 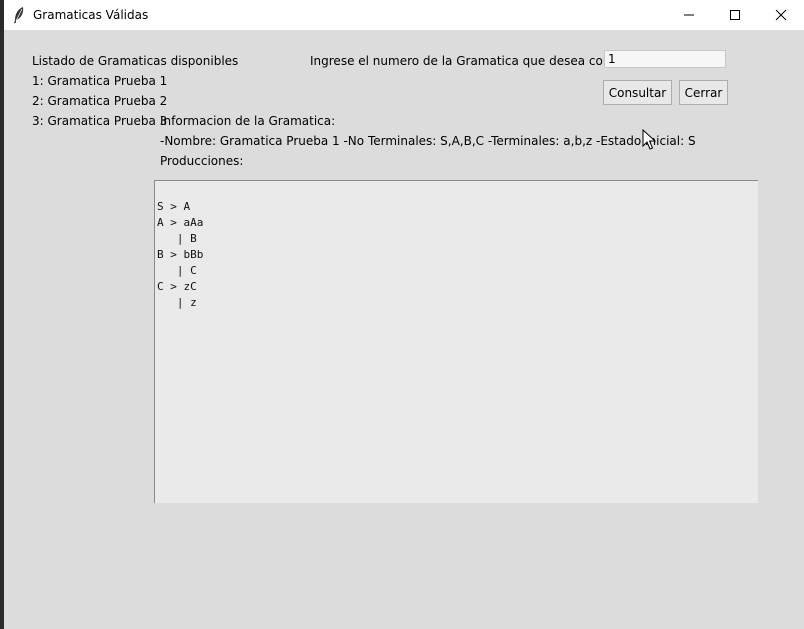 What do you see at coordinates (649, 139) in the screenshot?
I see `mouse-pointer-icon` at bounding box center [649, 139].